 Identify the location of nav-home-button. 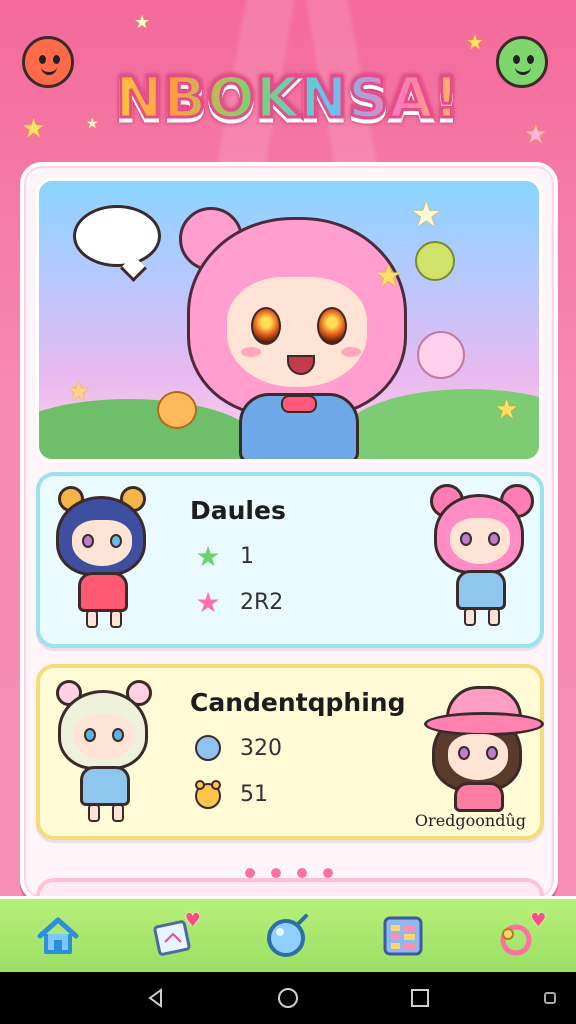
(58, 936).